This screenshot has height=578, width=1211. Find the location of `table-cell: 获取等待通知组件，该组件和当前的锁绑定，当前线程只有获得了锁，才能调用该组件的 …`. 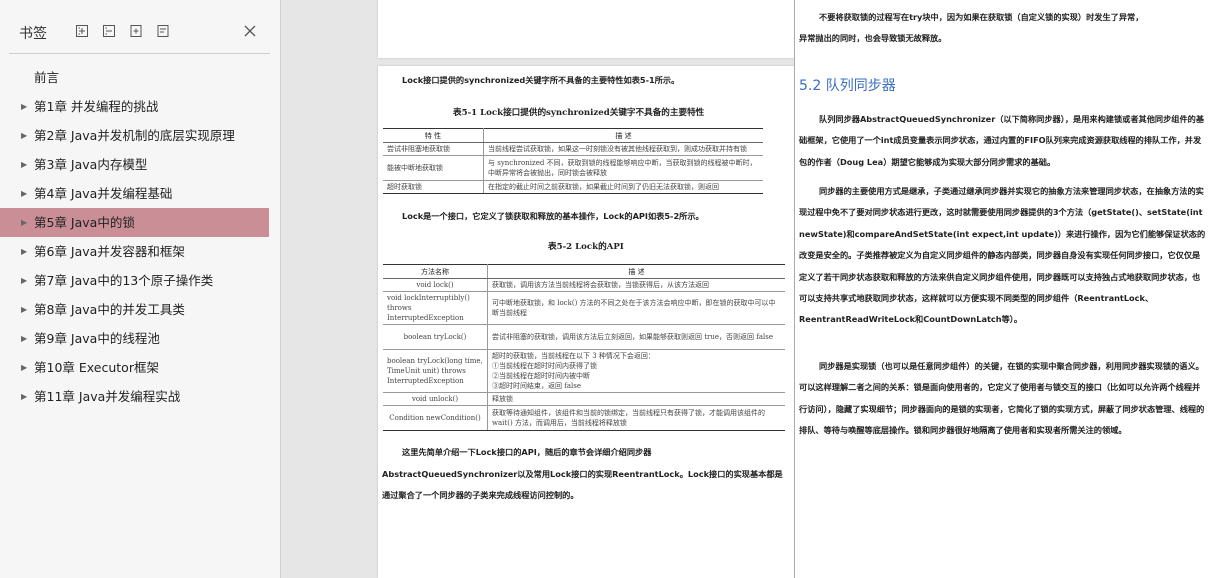

table-cell: 获取等待通知组件，该组件和当前的锁绑定，当前线程只有获得了锁，才能调用该组件的 … is located at coordinates (636, 418).